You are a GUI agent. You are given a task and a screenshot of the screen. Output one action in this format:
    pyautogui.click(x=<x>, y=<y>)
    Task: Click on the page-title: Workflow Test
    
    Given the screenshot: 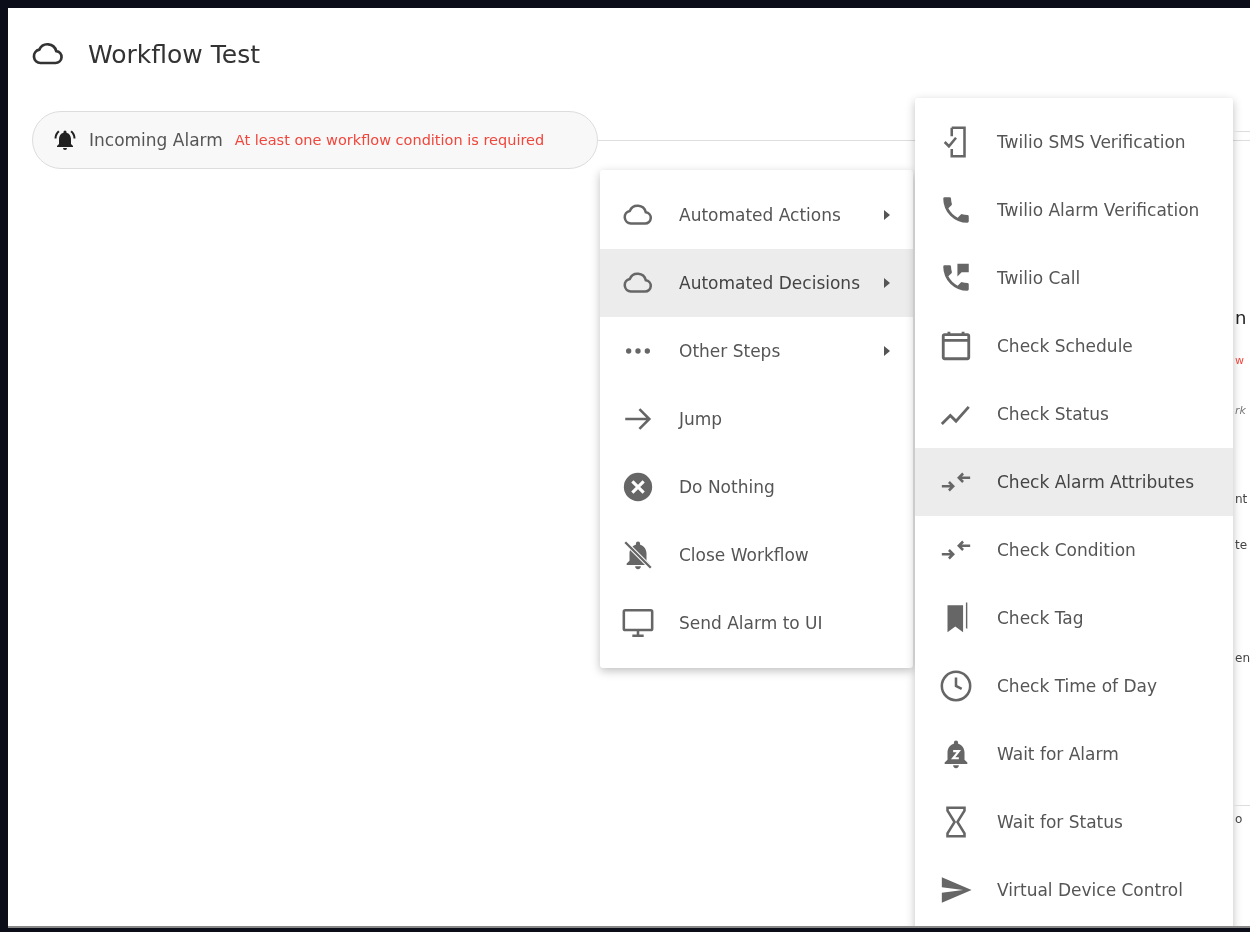 What is the action you would take?
    pyautogui.click(x=174, y=54)
    